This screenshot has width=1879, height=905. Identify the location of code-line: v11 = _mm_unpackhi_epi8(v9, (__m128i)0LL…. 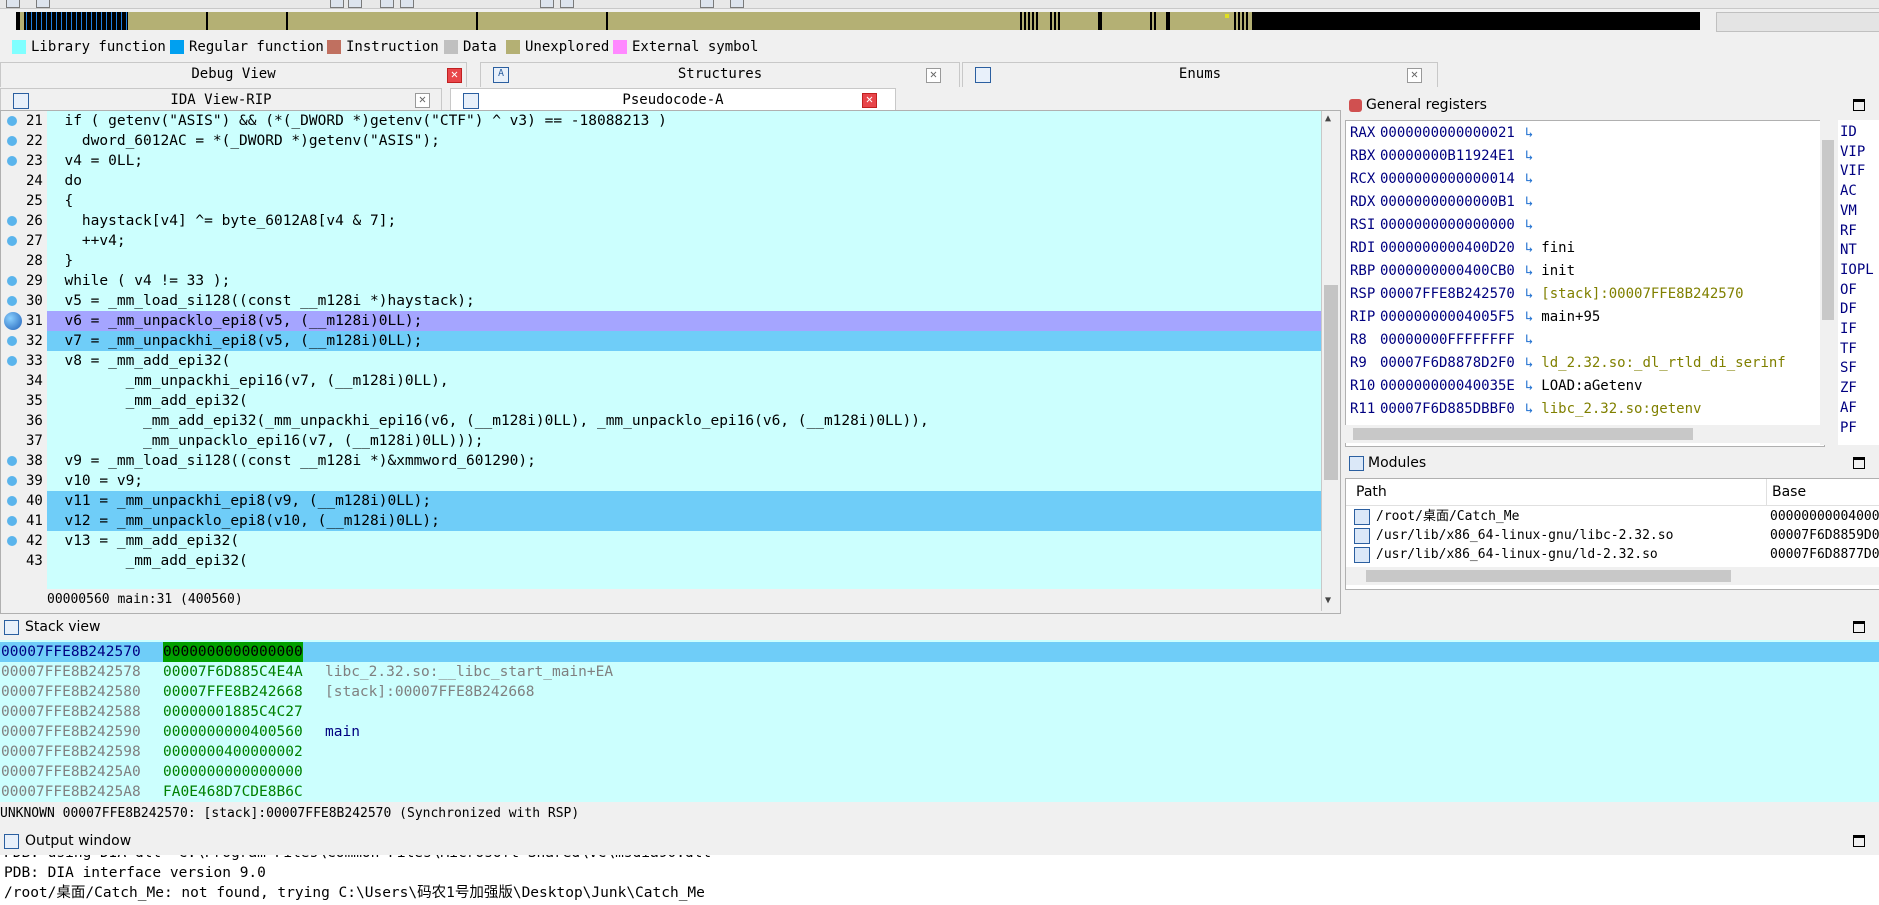
(684, 501).